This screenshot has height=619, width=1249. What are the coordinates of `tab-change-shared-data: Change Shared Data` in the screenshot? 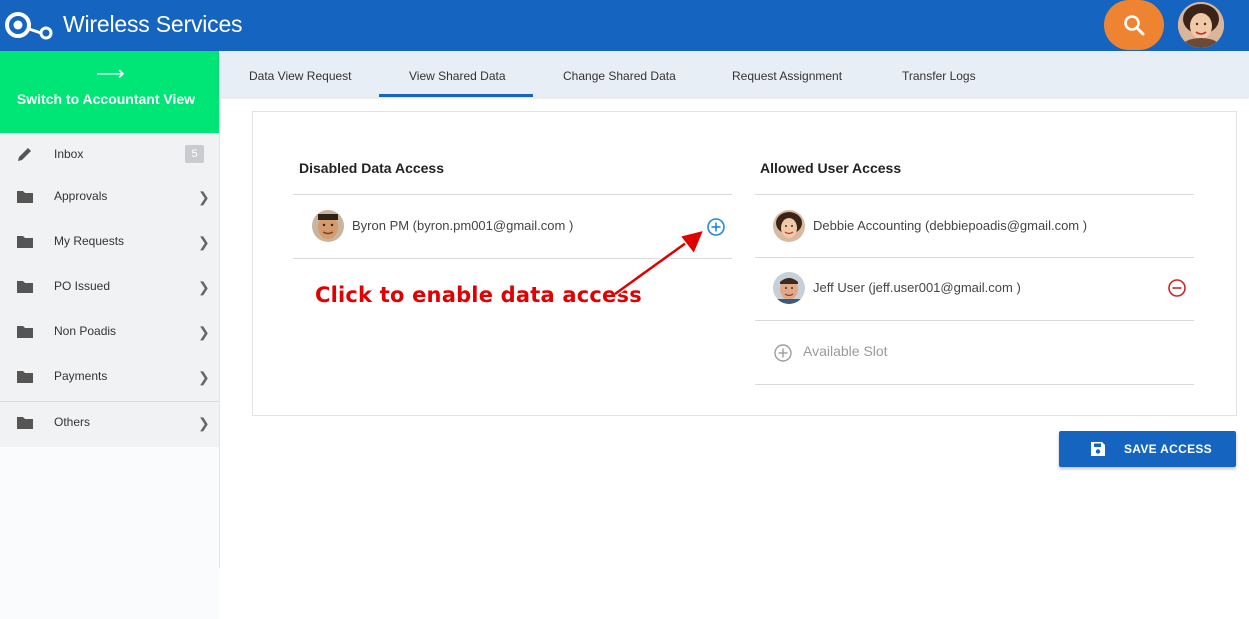 It's located at (619, 76).